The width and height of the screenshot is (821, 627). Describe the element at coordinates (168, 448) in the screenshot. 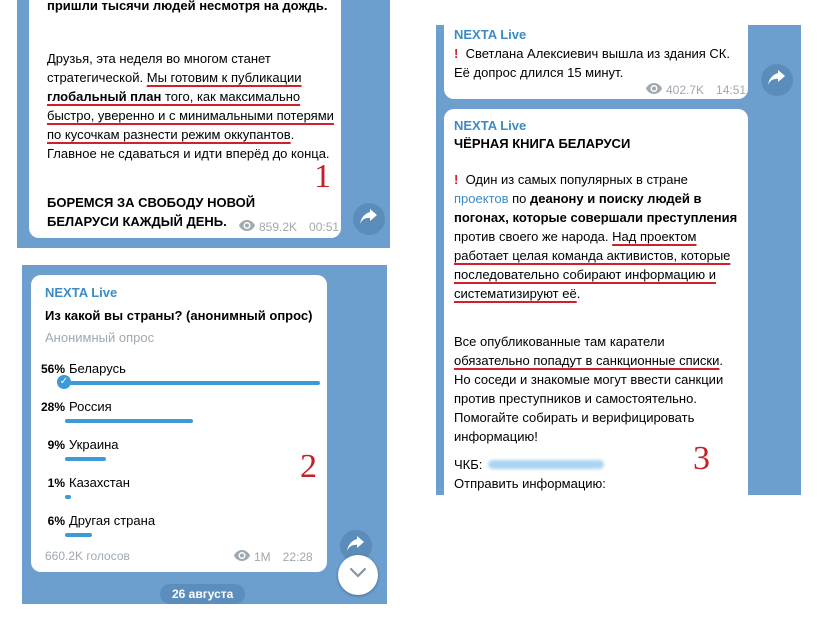

I see `poll-option: 9% Украина` at that location.